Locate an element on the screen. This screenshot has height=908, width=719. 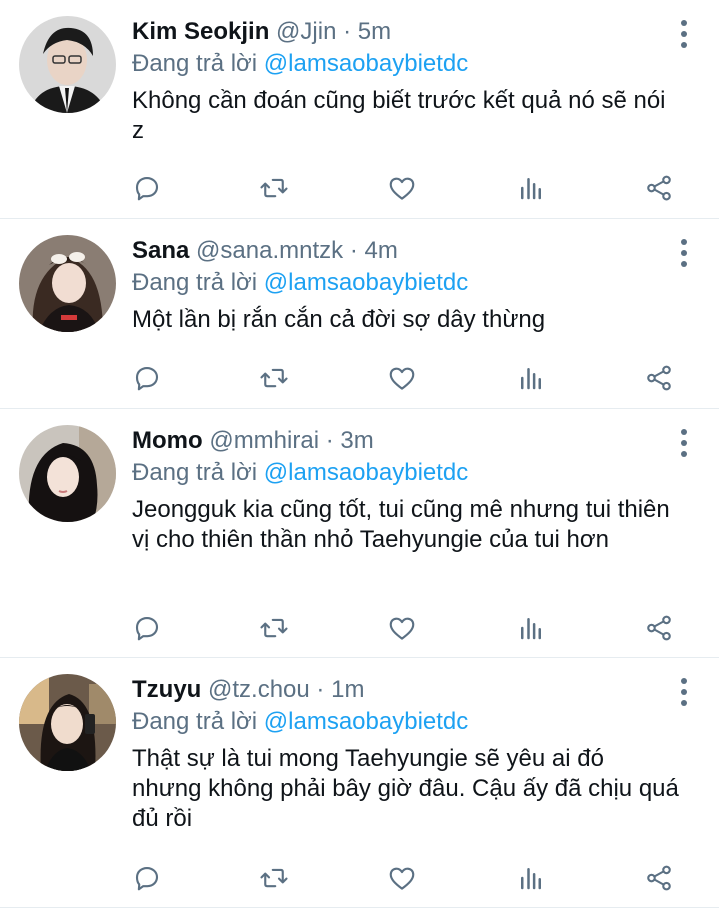
tweet-text: Một lần bị rắn cắn cả đời sợ dây thừng is located at coordinates (339, 319).